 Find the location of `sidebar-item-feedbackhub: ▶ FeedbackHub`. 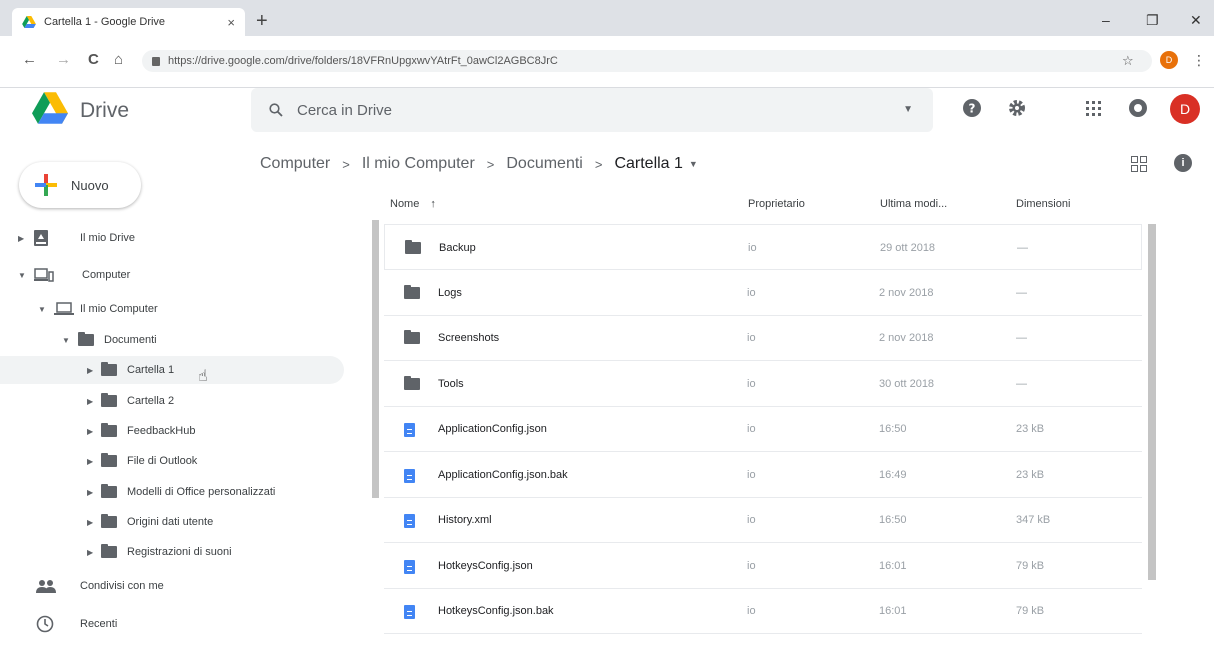

sidebar-item-feedbackhub: ▶ FeedbackHub is located at coordinates (141, 431).